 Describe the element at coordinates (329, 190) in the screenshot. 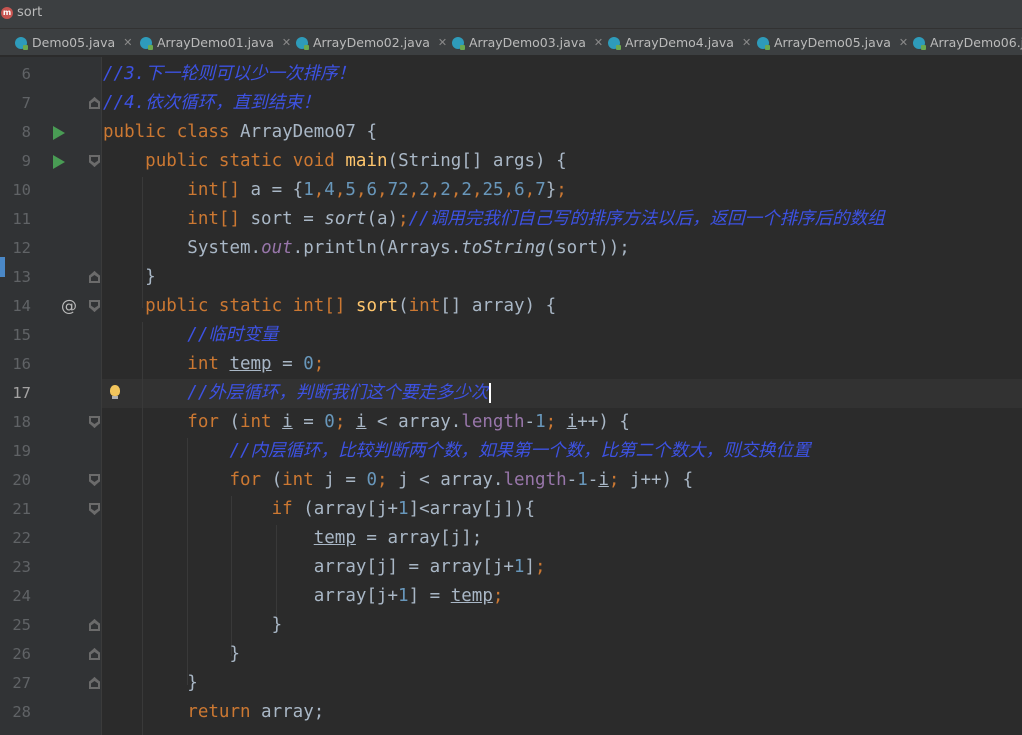

I see `number: 4` at that location.